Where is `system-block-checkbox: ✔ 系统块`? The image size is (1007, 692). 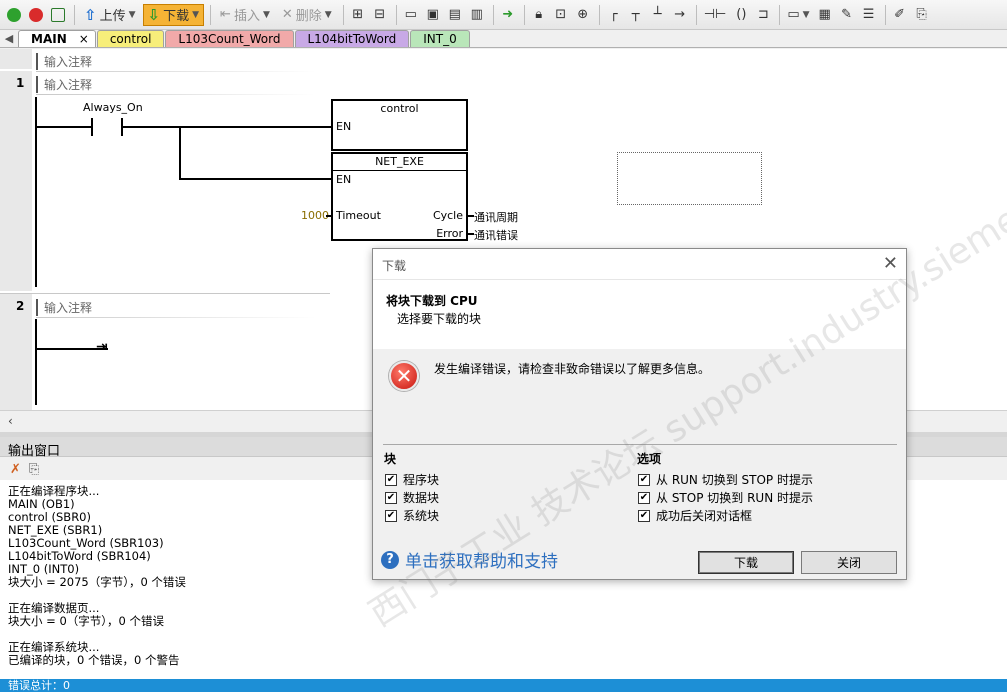 system-block-checkbox: ✔ 系统块 is located at coordinates (412, 515).